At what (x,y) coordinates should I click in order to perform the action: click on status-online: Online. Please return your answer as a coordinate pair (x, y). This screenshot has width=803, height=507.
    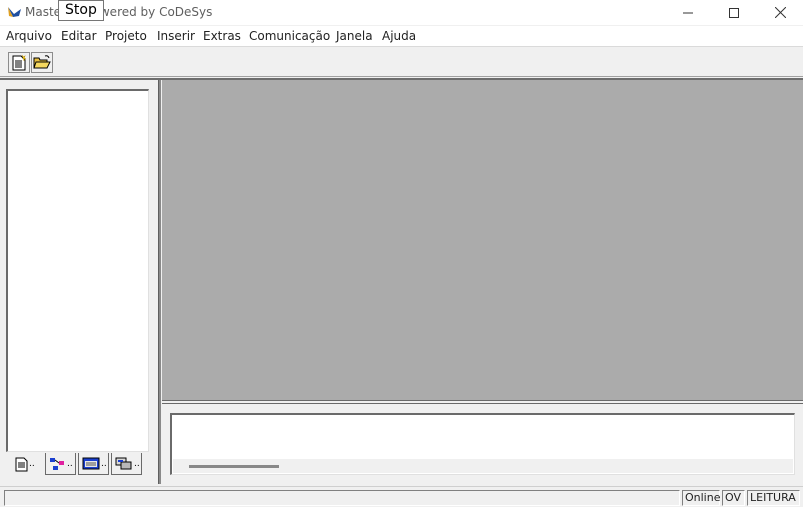
    Looking at the image, I should click on (701, 498).